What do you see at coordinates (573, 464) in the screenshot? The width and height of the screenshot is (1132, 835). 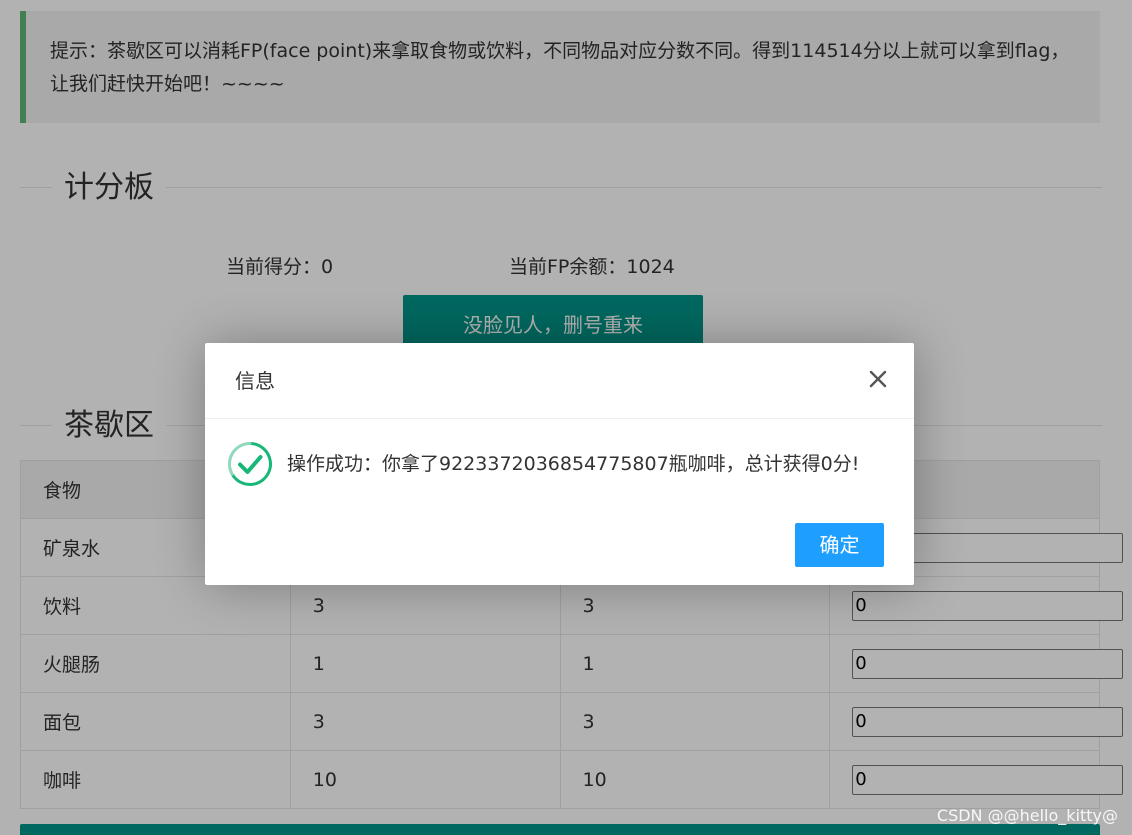 I see `dialog-message: 操作成功：你拿了9223372036854775807瓶咖啡，总计获得0分!` at bounding box center [573, 464].